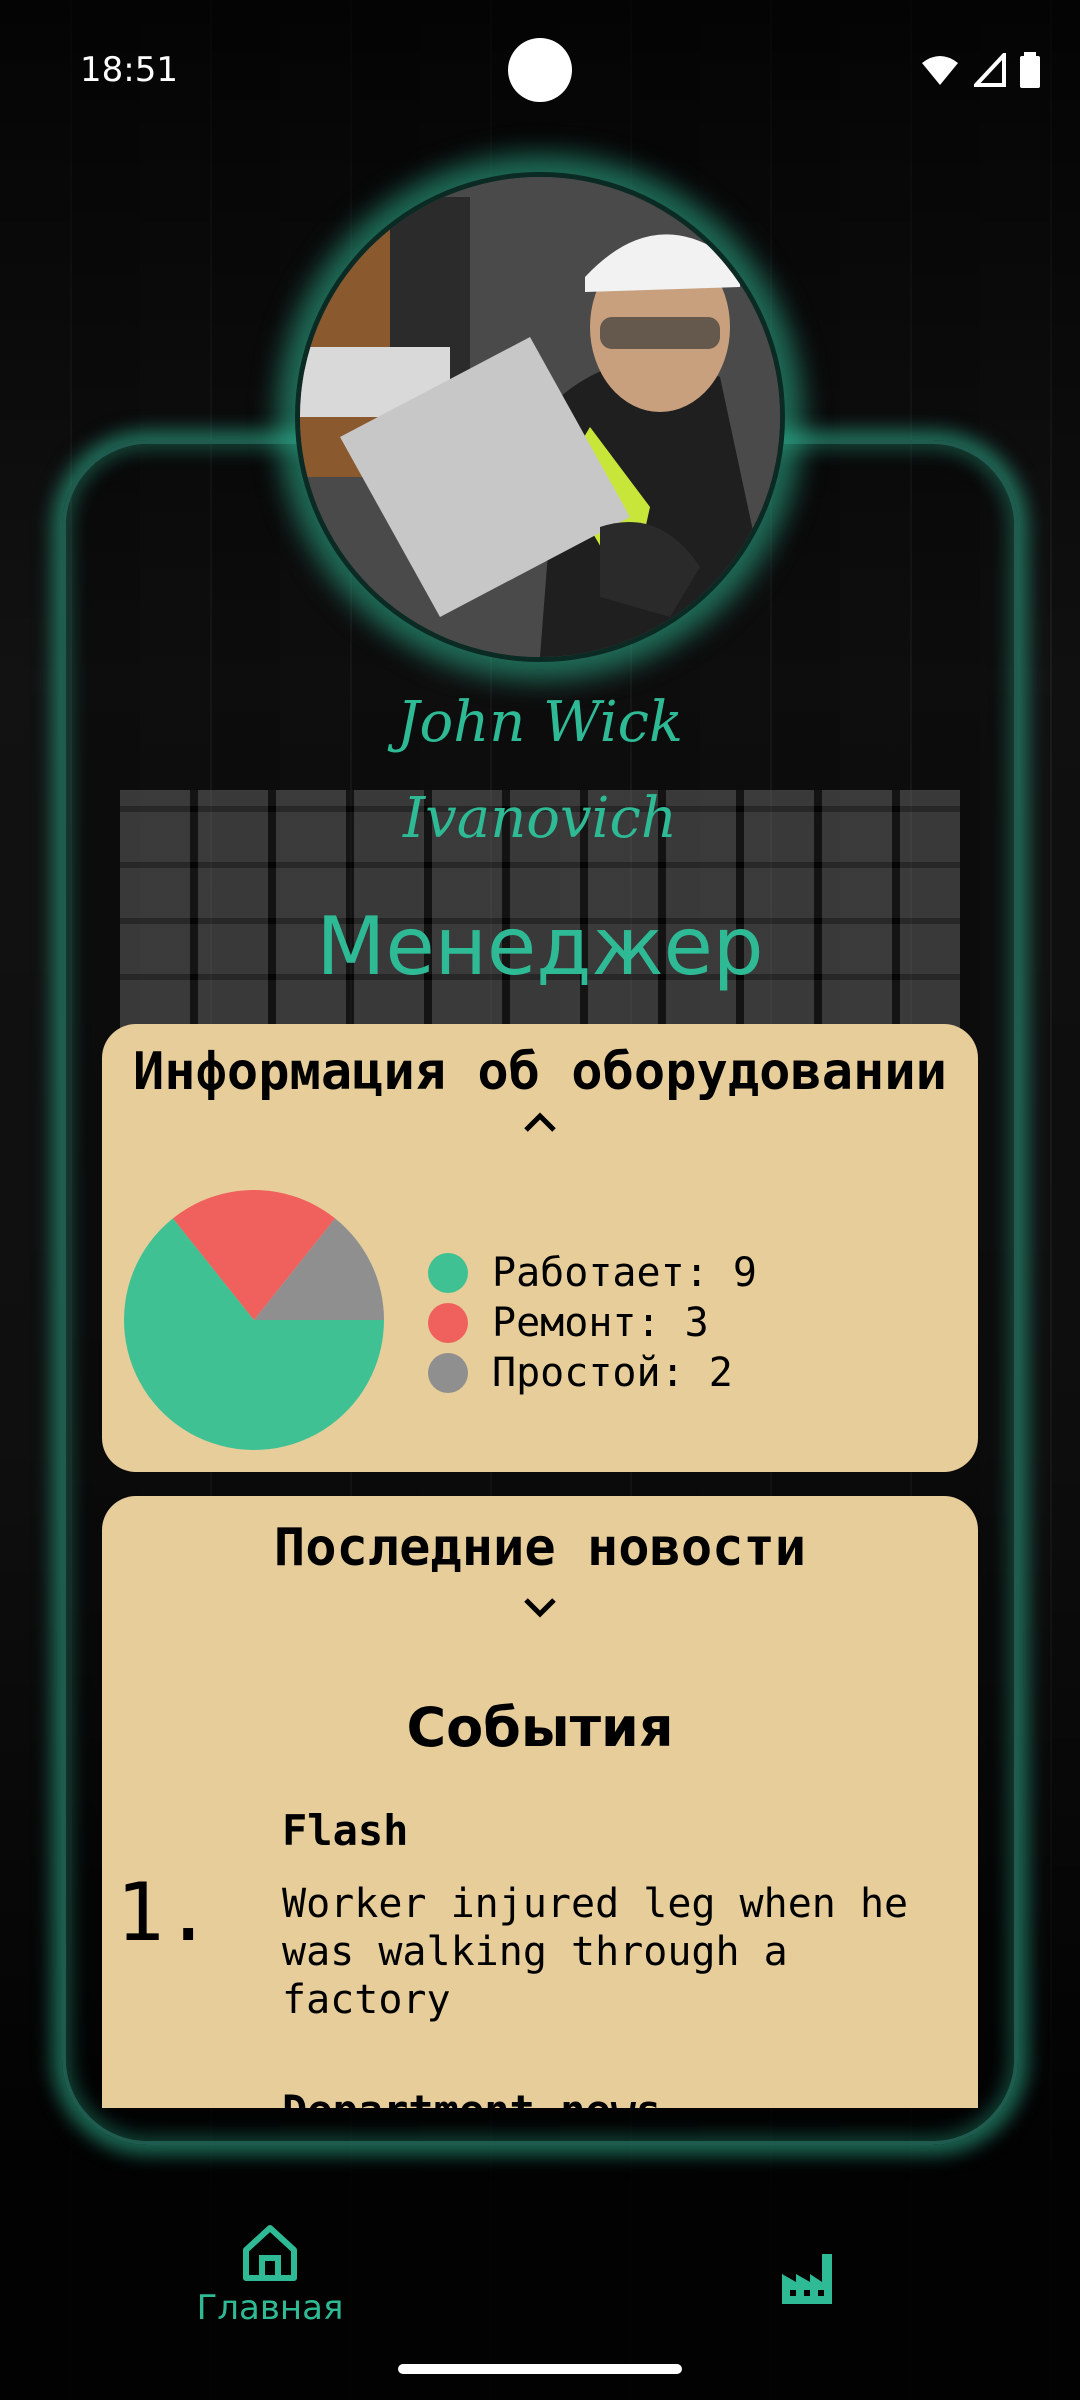 The image size is (1080, 2400). Describe the element at coordinates (164, 1912) in the screenshot. I see `event-number: 1.` at that location.